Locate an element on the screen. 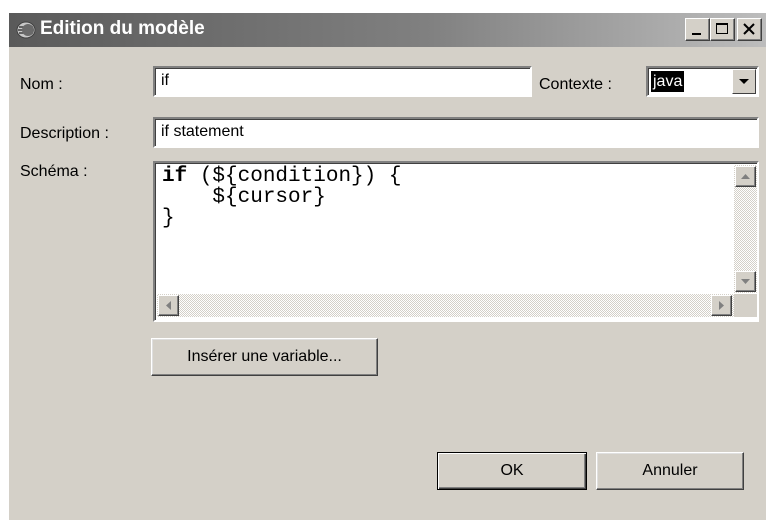 This screenshot has width=766, height=520. ok-button: OK is located at coordinates (512, 471).